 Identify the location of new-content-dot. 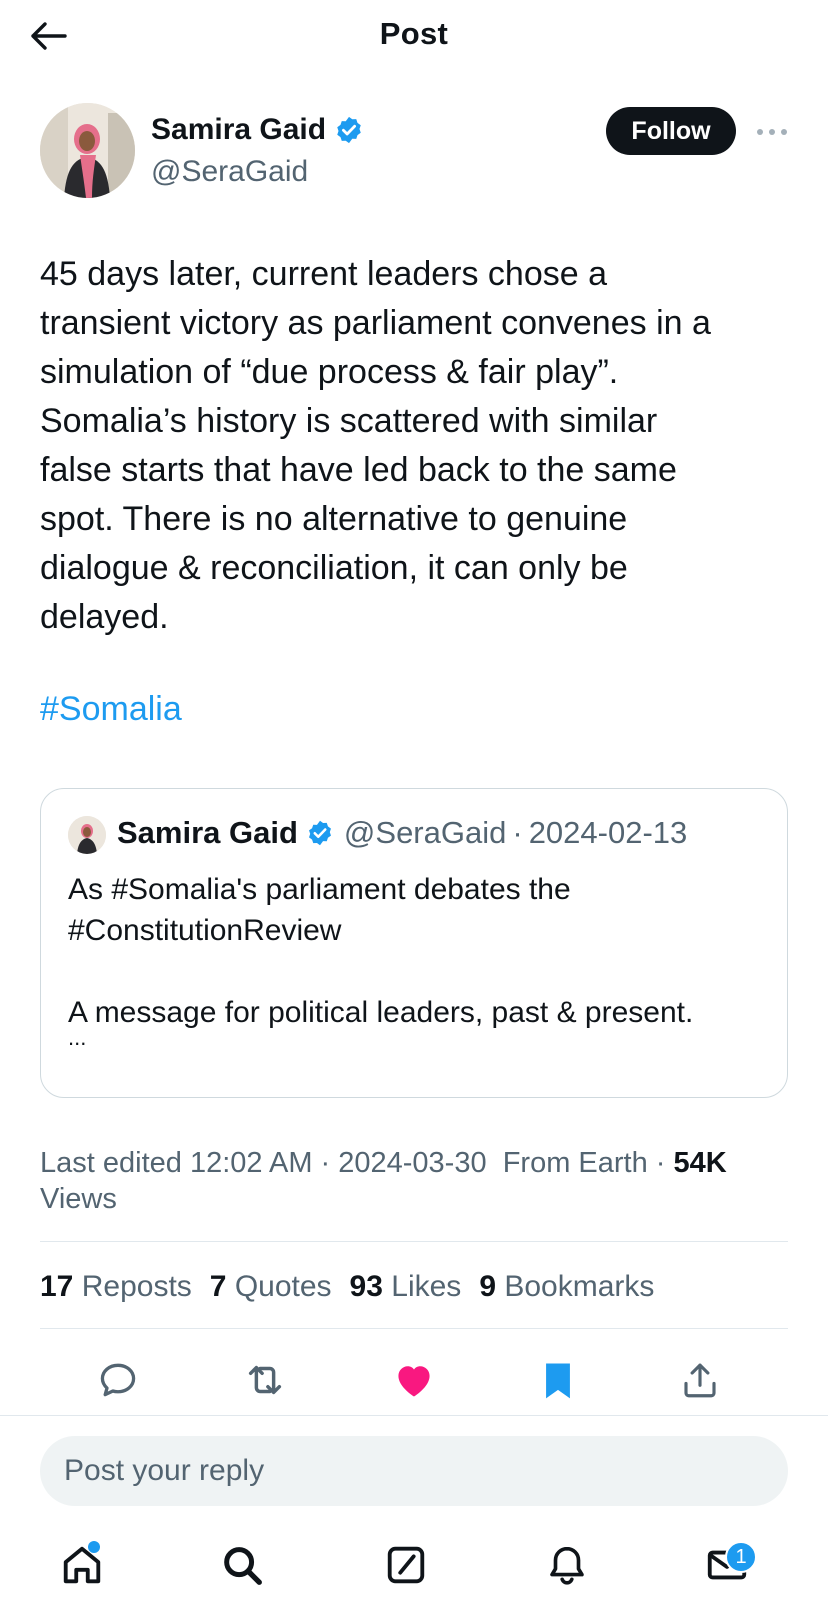
(94, 1547).